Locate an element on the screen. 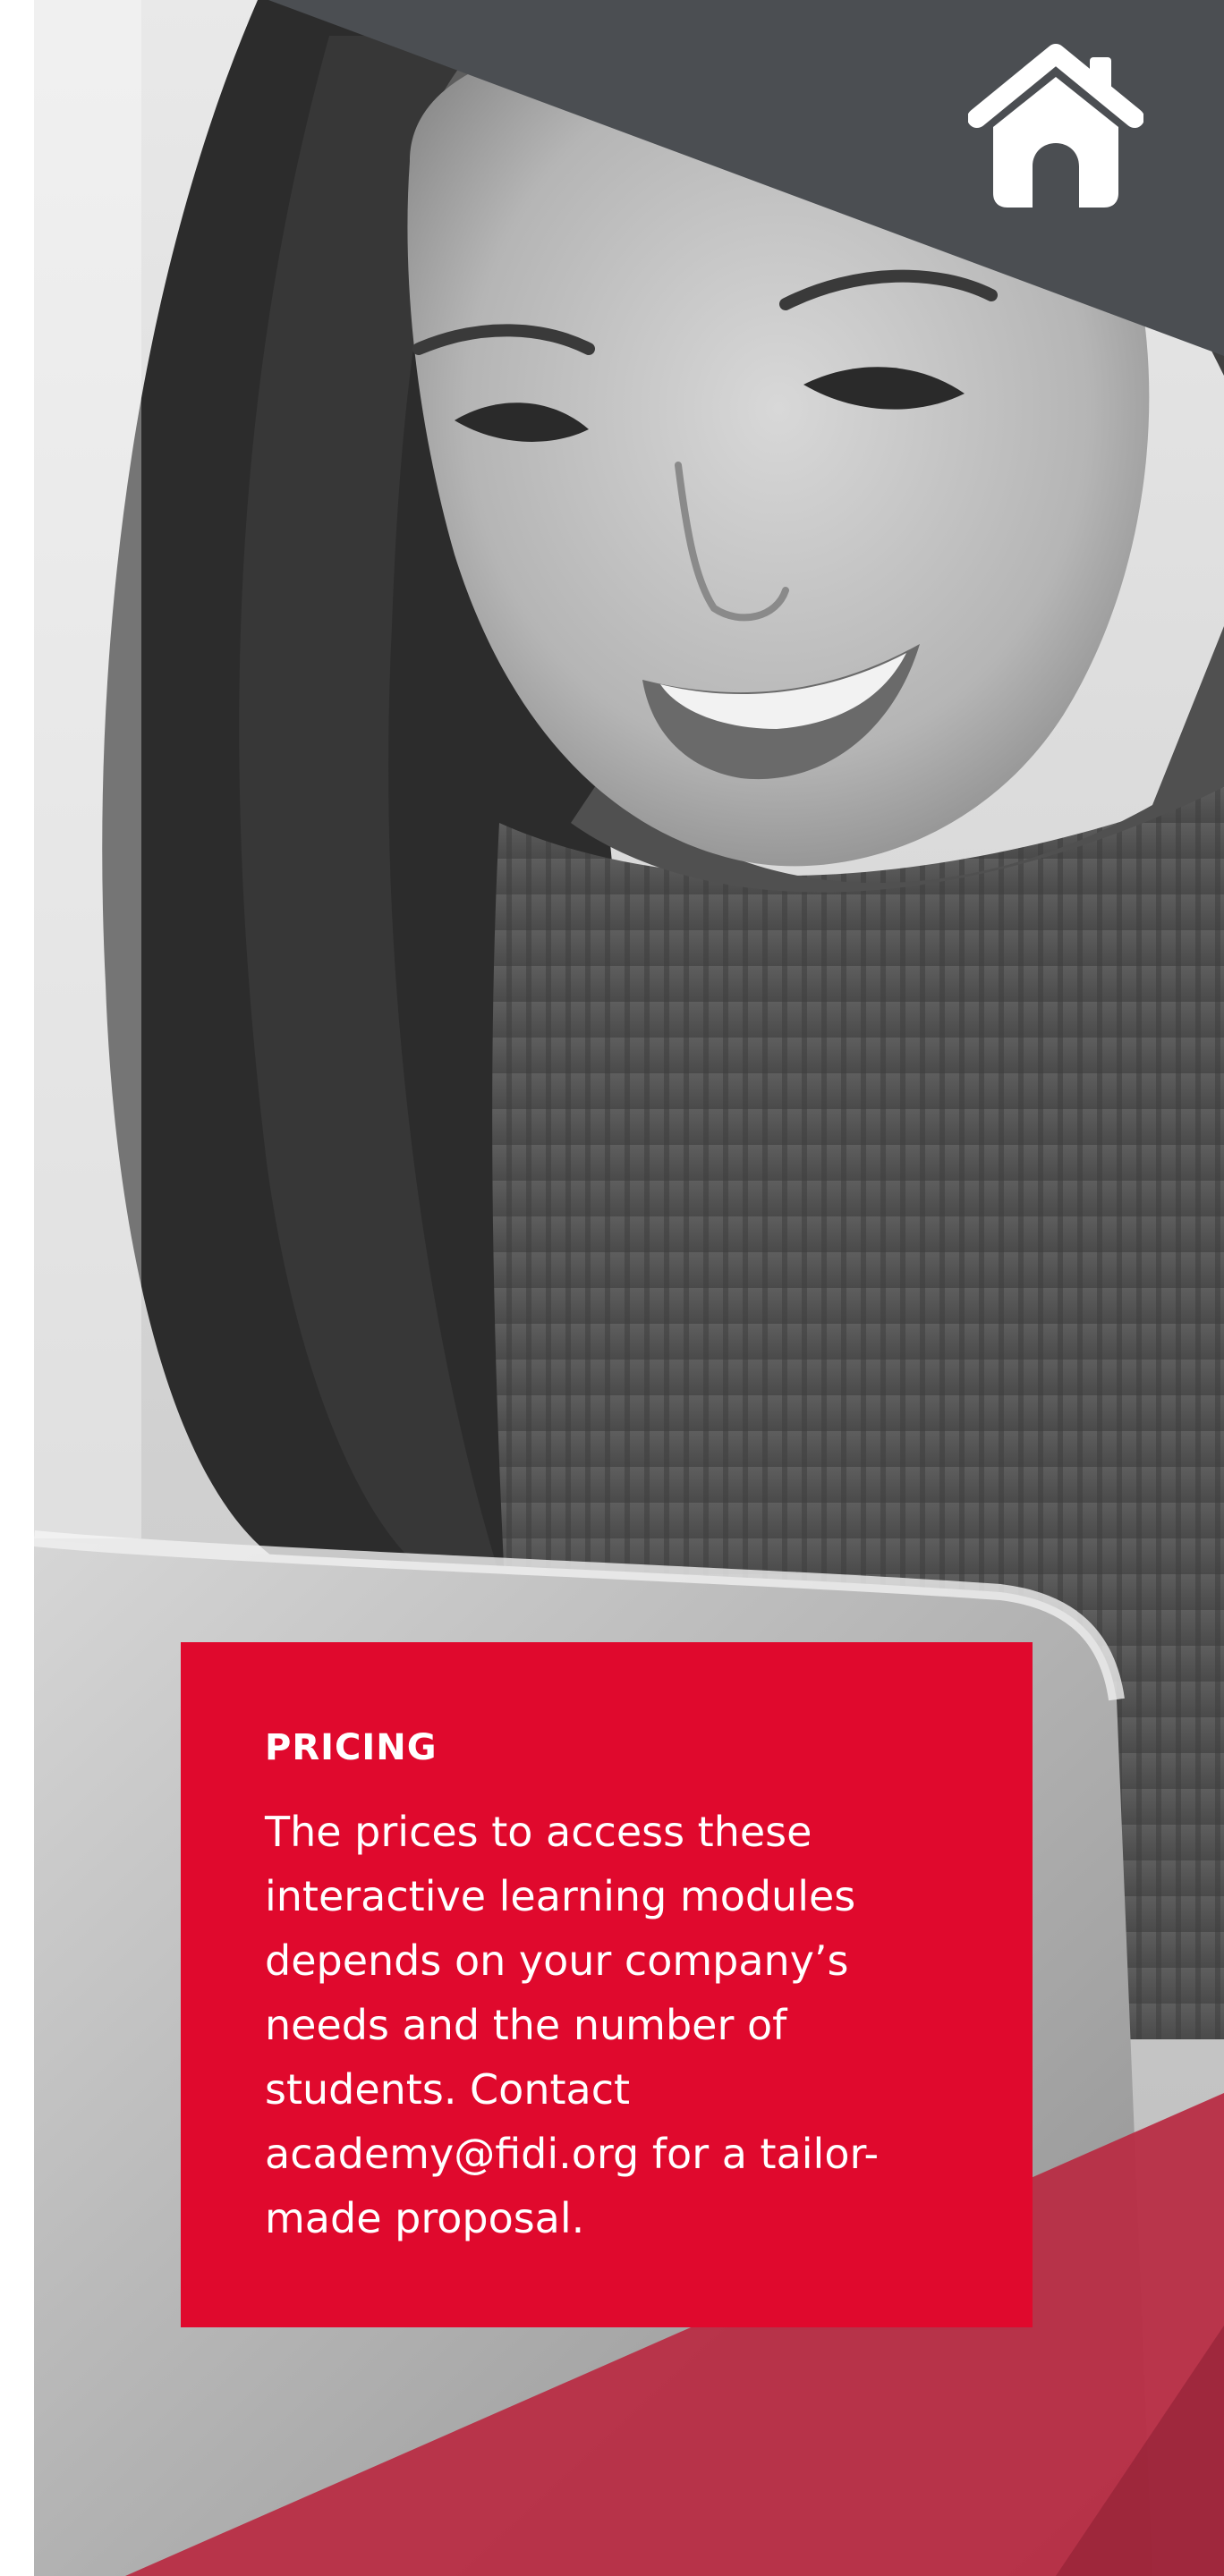  pricing-title: PRICING is located at coordinates (351, 1747).